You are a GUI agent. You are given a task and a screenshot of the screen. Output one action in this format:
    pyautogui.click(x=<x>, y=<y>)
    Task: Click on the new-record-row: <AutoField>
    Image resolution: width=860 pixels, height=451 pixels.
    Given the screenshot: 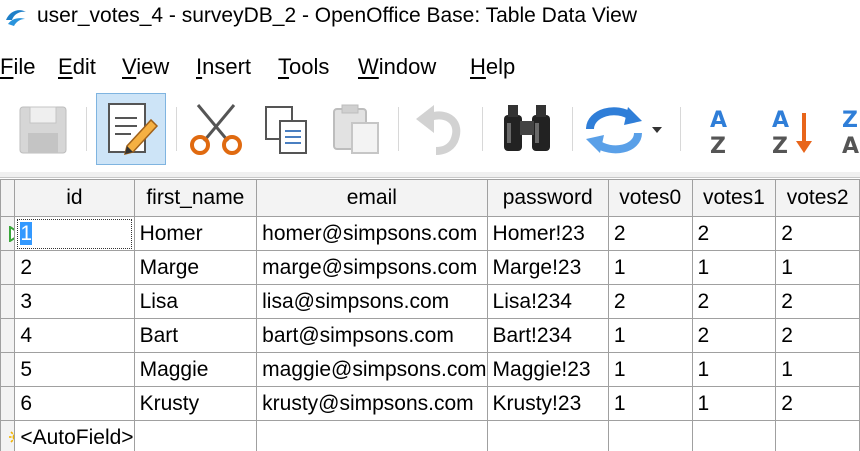 What is the action you would take?
    pyautogui.click(x=430, y=435)
    